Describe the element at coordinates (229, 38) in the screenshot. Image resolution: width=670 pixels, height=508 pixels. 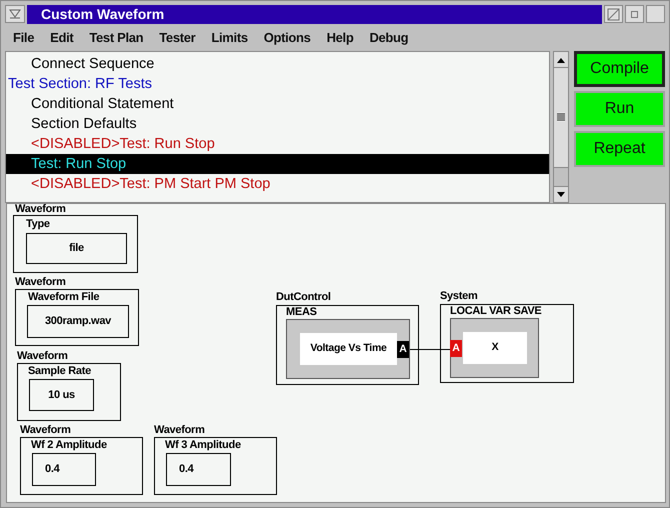
I see `menu-item: Limits` at that location.